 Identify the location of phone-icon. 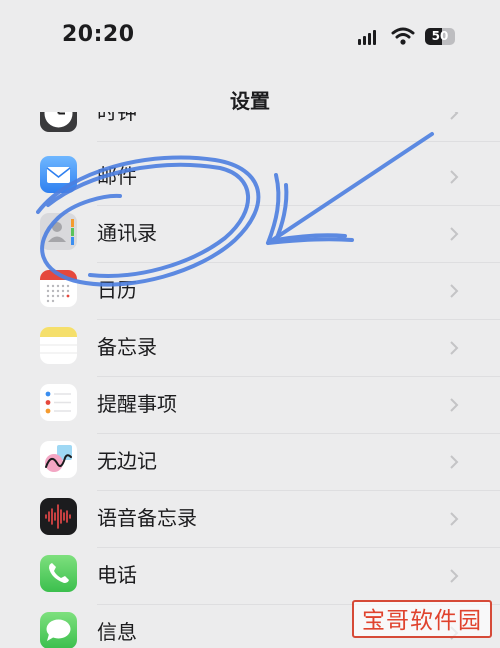
(58, 573).